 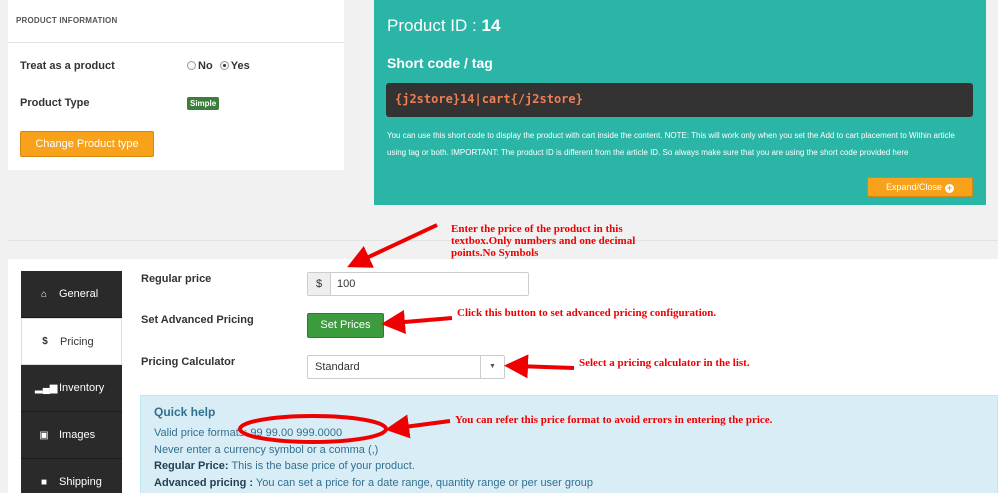 What do you see at coordinates (79, 294) in the screenshot?
I see `tab-general-label: General` at bounding box center [79, 294].